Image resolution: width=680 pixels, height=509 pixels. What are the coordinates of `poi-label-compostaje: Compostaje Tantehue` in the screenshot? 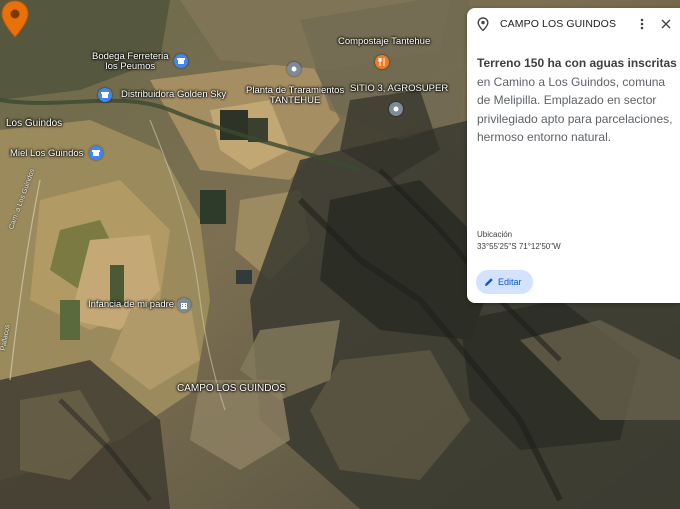 It's located at (384, 42).